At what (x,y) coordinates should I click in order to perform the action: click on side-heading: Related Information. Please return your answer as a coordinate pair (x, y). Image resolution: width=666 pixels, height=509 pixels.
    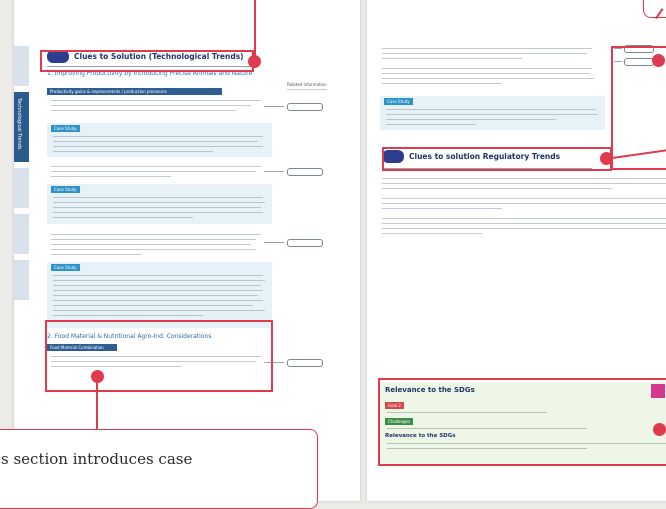
    Looking at the image, I should click on (307, 84).